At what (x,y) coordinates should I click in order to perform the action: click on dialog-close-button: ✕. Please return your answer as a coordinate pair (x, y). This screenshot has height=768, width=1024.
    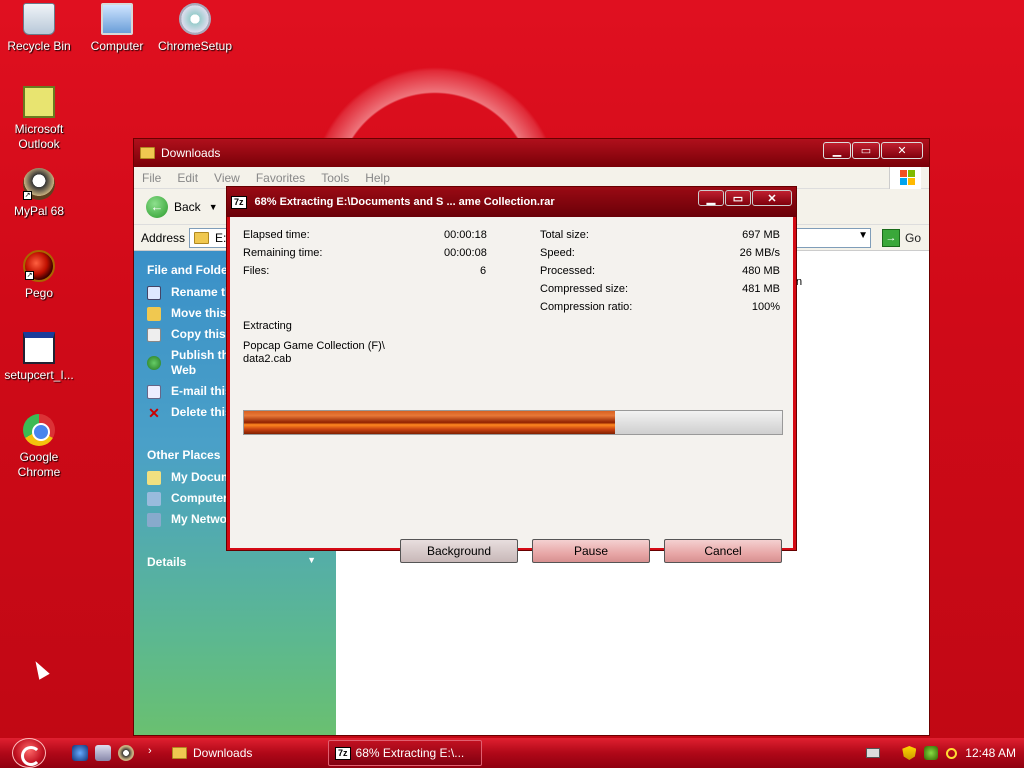
    Looking at the image, I should click on (772, 198).